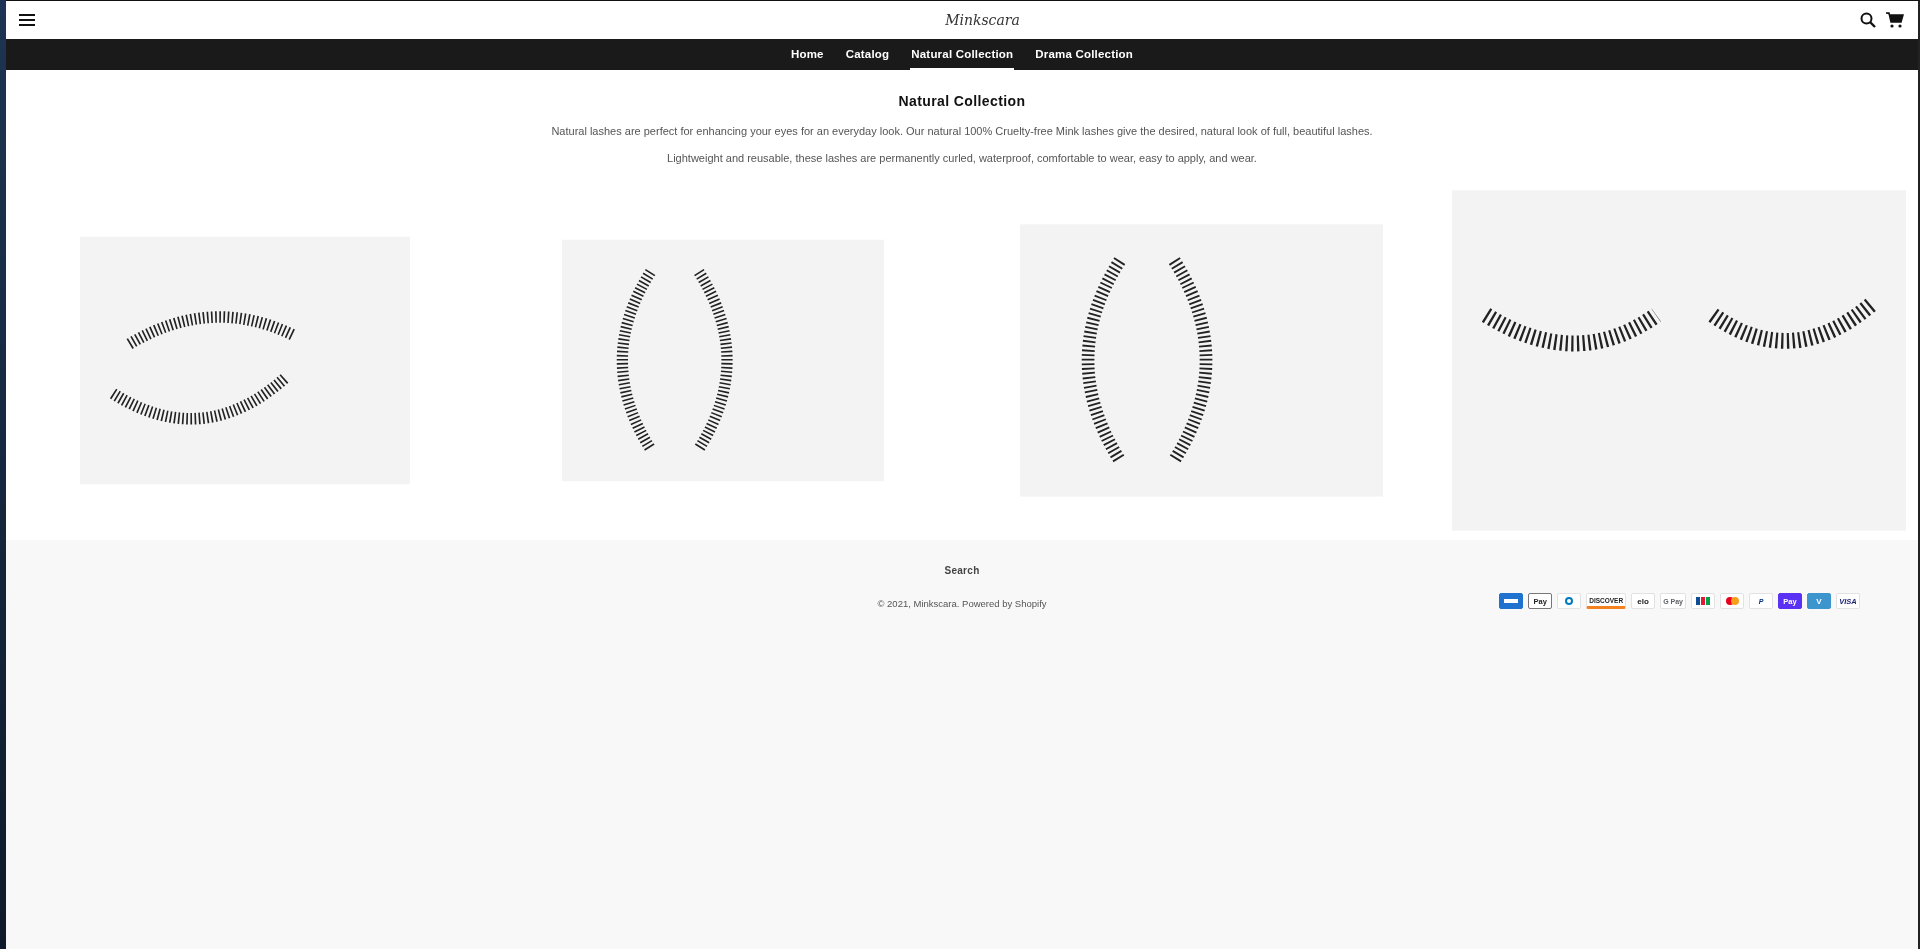 This screenshot has width=1920, height=949. Describe the element at coordinates (867, 54) in the screenshot. I see `nav-link: Catalog` at that location.